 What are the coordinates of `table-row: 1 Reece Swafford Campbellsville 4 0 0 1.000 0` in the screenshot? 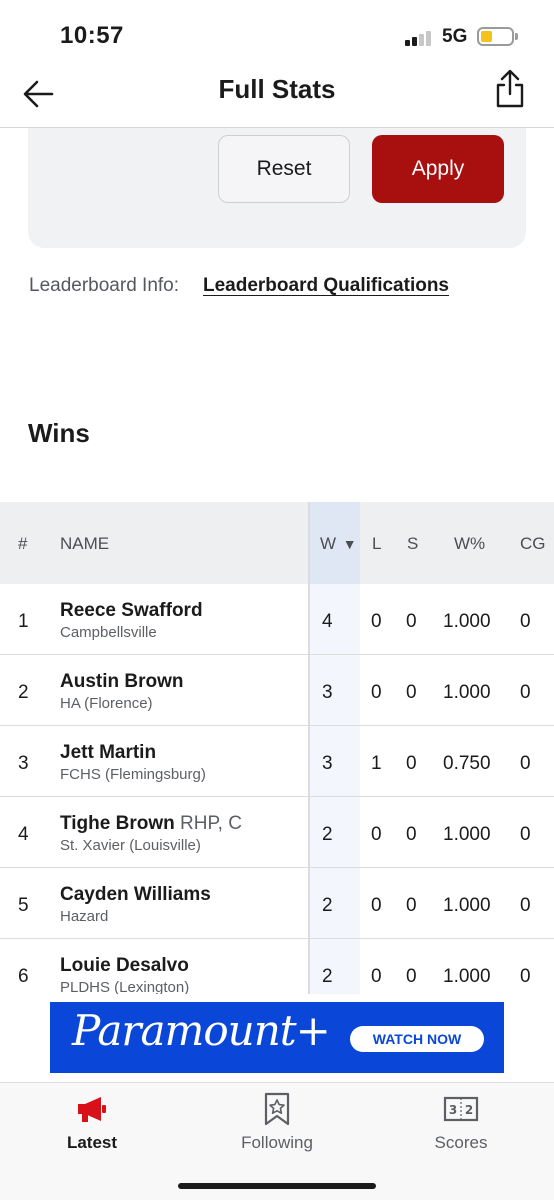 It's located at (277, 619).